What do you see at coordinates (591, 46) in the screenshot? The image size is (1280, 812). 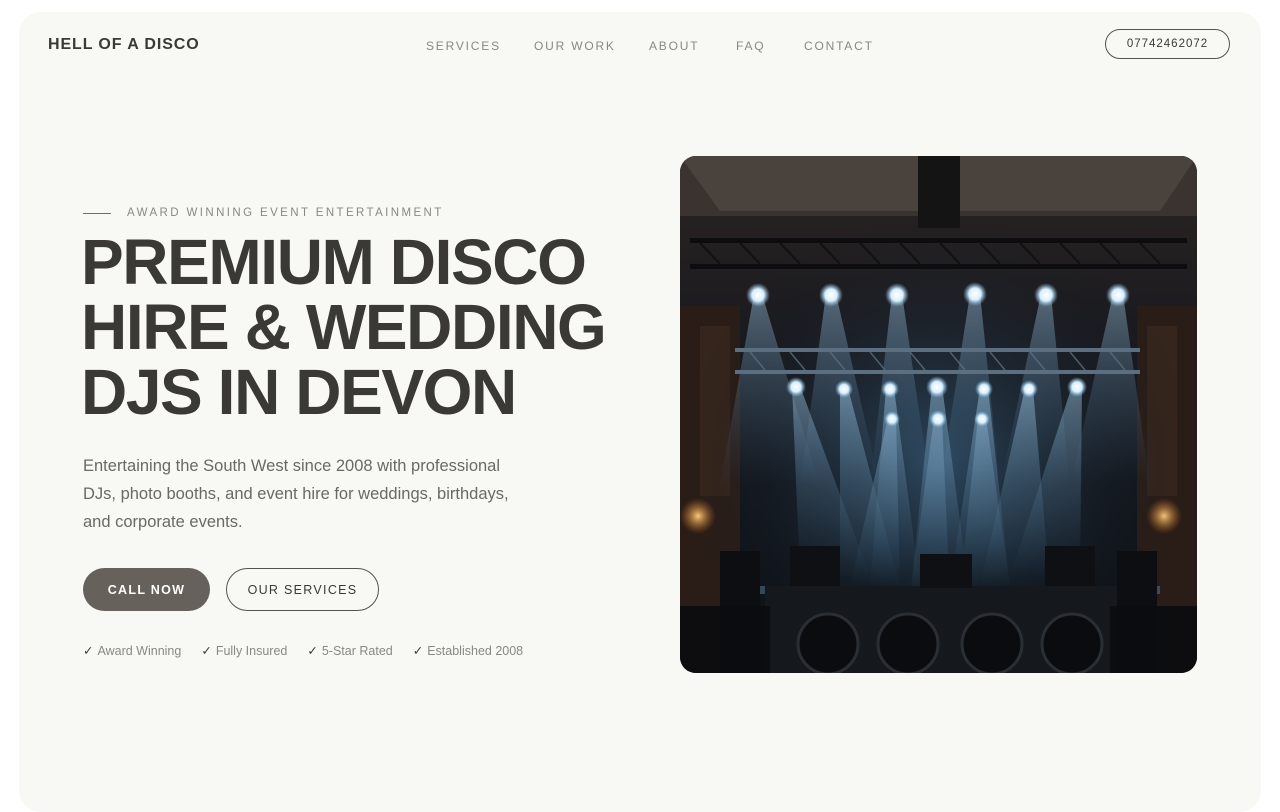 I see `nav-our-work: OUR WORK` at bounding box center [591, 46].